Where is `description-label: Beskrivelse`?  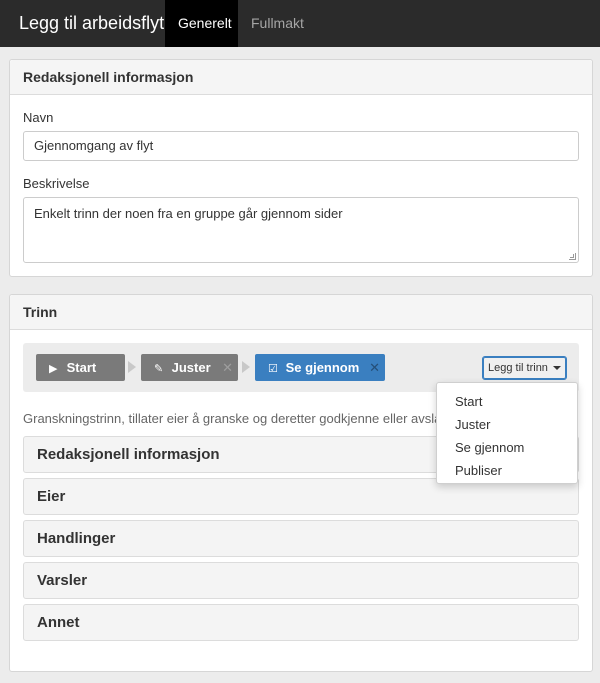
description-label: Beskrivelse is located at coordinates (56, 183).